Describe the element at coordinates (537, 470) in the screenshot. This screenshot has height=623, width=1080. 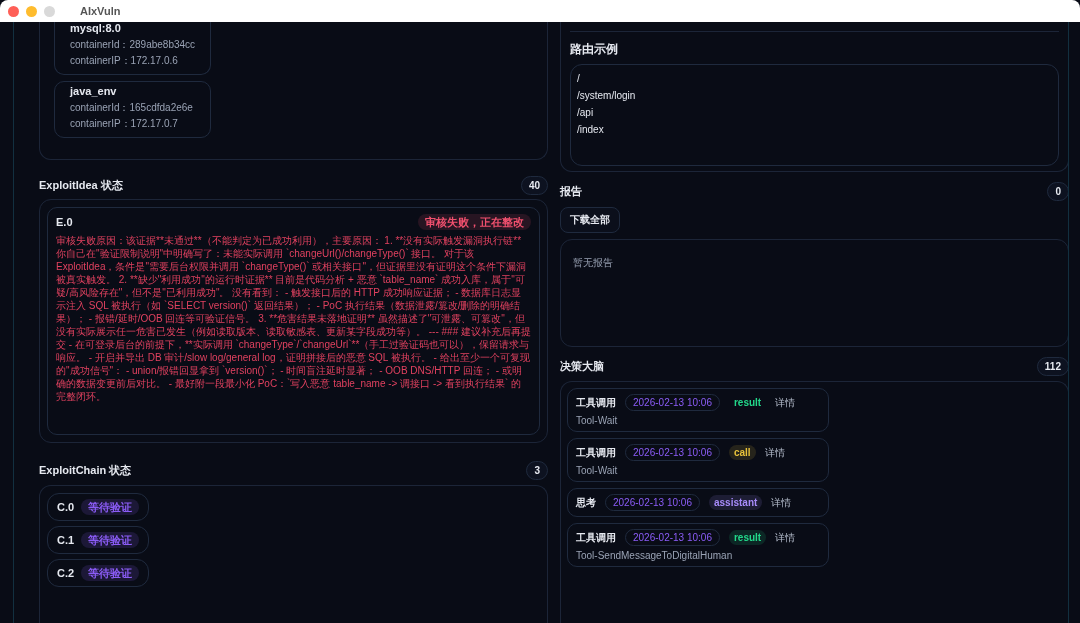
I see `count-badge: 3` at that location.